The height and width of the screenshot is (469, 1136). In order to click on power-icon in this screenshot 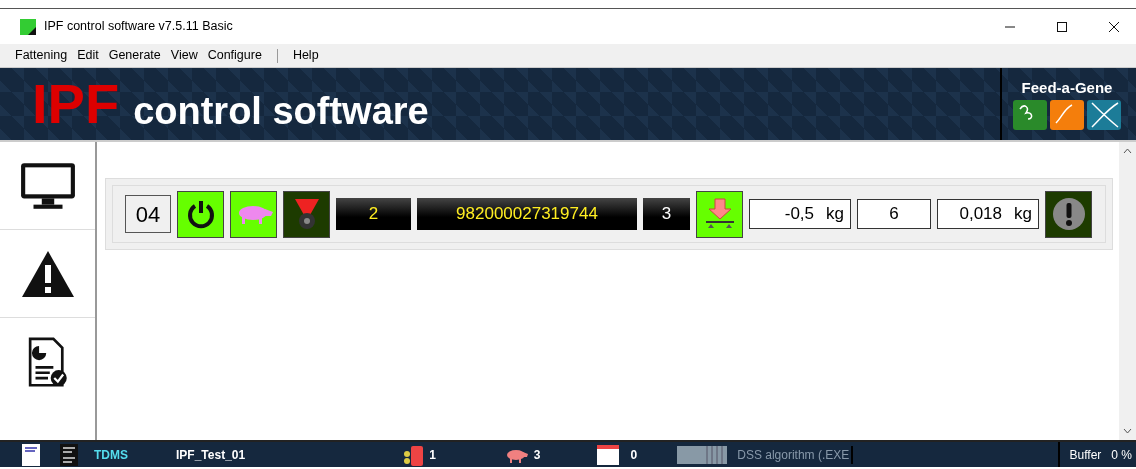, I will do `click(200, 214)`.